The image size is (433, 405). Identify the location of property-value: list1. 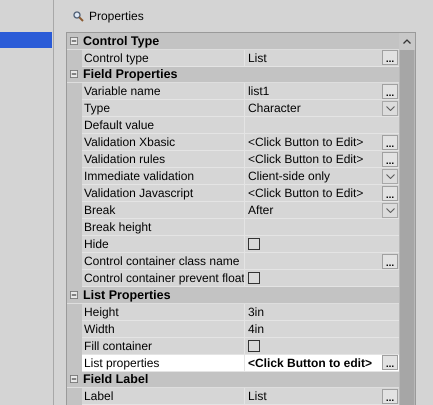
(259, 91).